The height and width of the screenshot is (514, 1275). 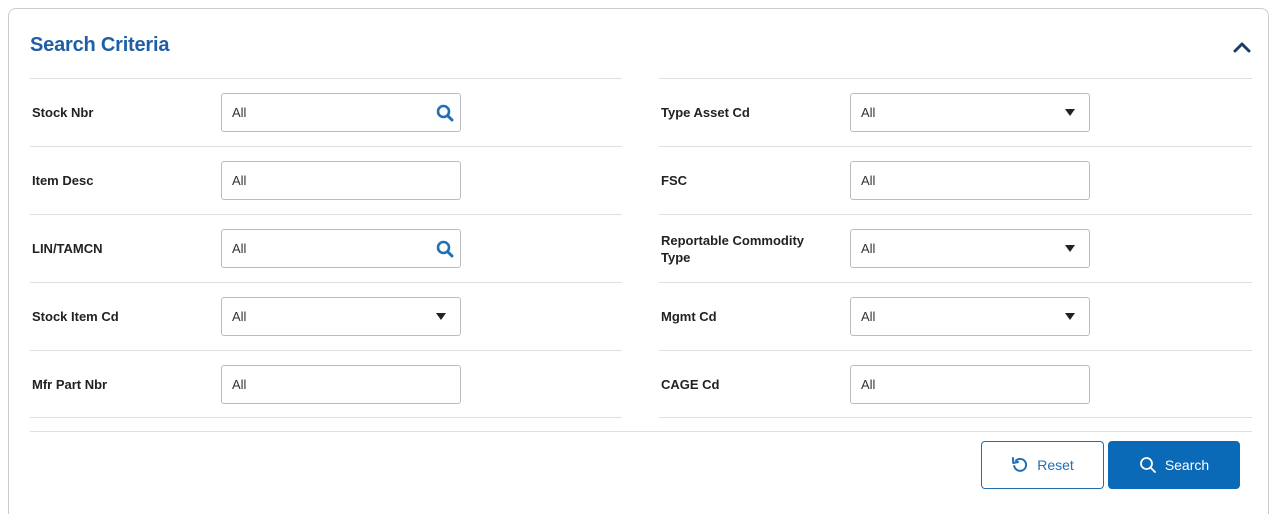 I want to click on cage-cd-input: All, so click(x=970, y=384).